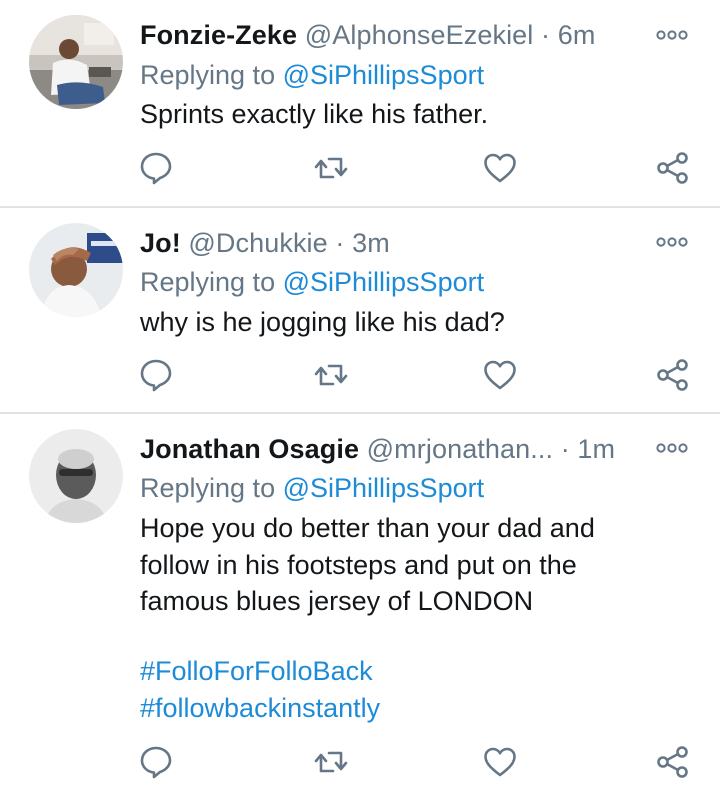 Image resolution: width=720 pixels, height=791 pixels. I want to click on timestamp: 1m, so click(596, 449).